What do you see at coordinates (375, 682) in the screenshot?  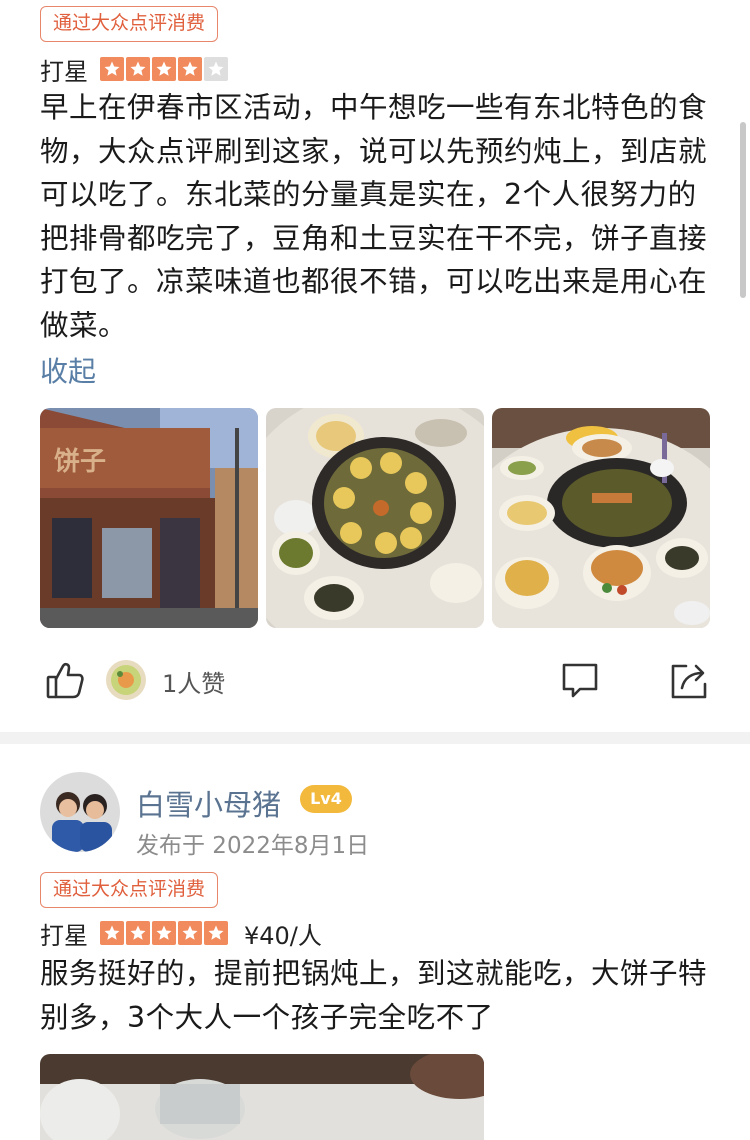 I see `action-bar: 1人赞` at bounding box center [375, 682].